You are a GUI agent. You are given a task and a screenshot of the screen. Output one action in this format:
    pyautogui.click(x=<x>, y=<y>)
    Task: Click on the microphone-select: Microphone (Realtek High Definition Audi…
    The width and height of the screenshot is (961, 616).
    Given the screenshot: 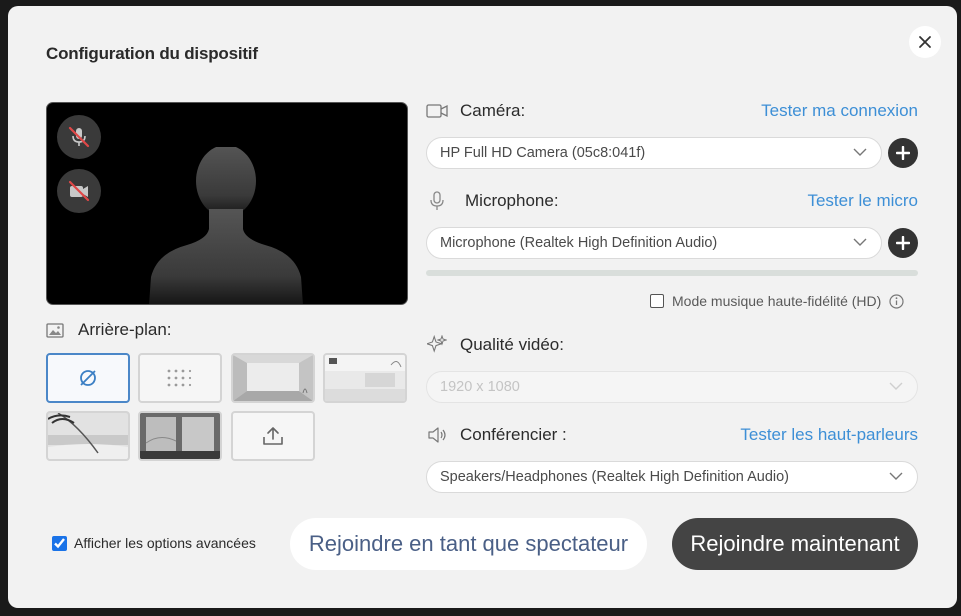 What is the action you would take?
    pyautogui.click(x=654, y=243)
    